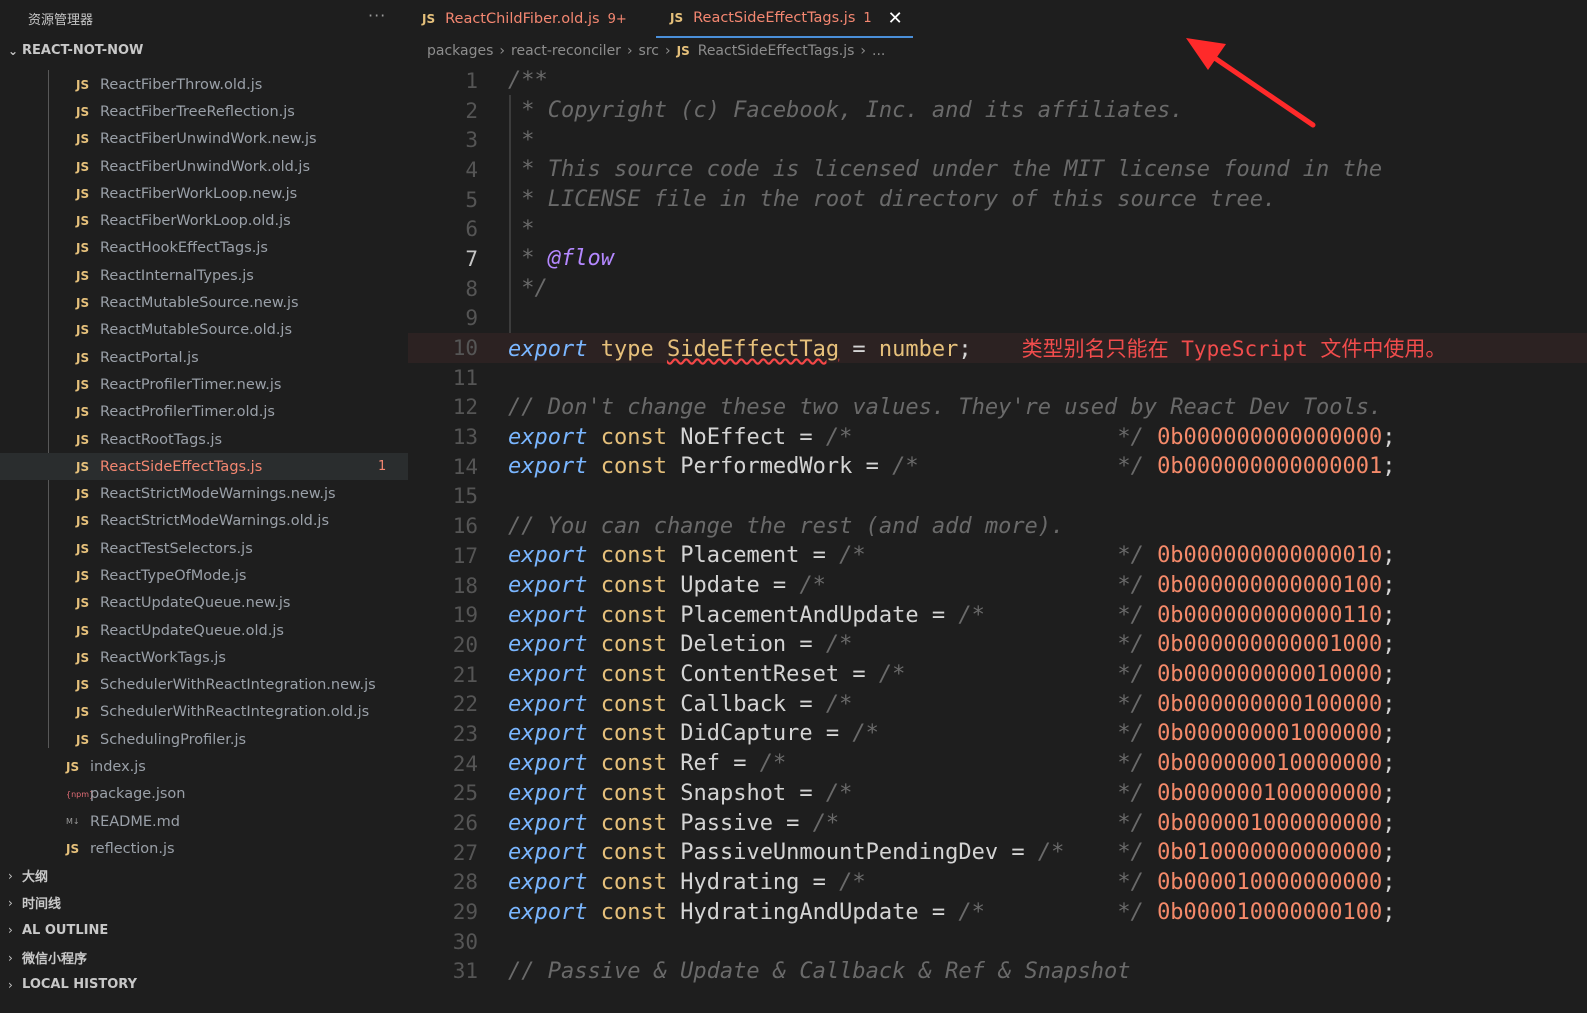 The height and width of the screenshot is (1013, 1587). What do you see at coordinates (204, 357) in the screenshot?
I see `file-item: JS ReactPortal.js` at bounding box center [204, 357].